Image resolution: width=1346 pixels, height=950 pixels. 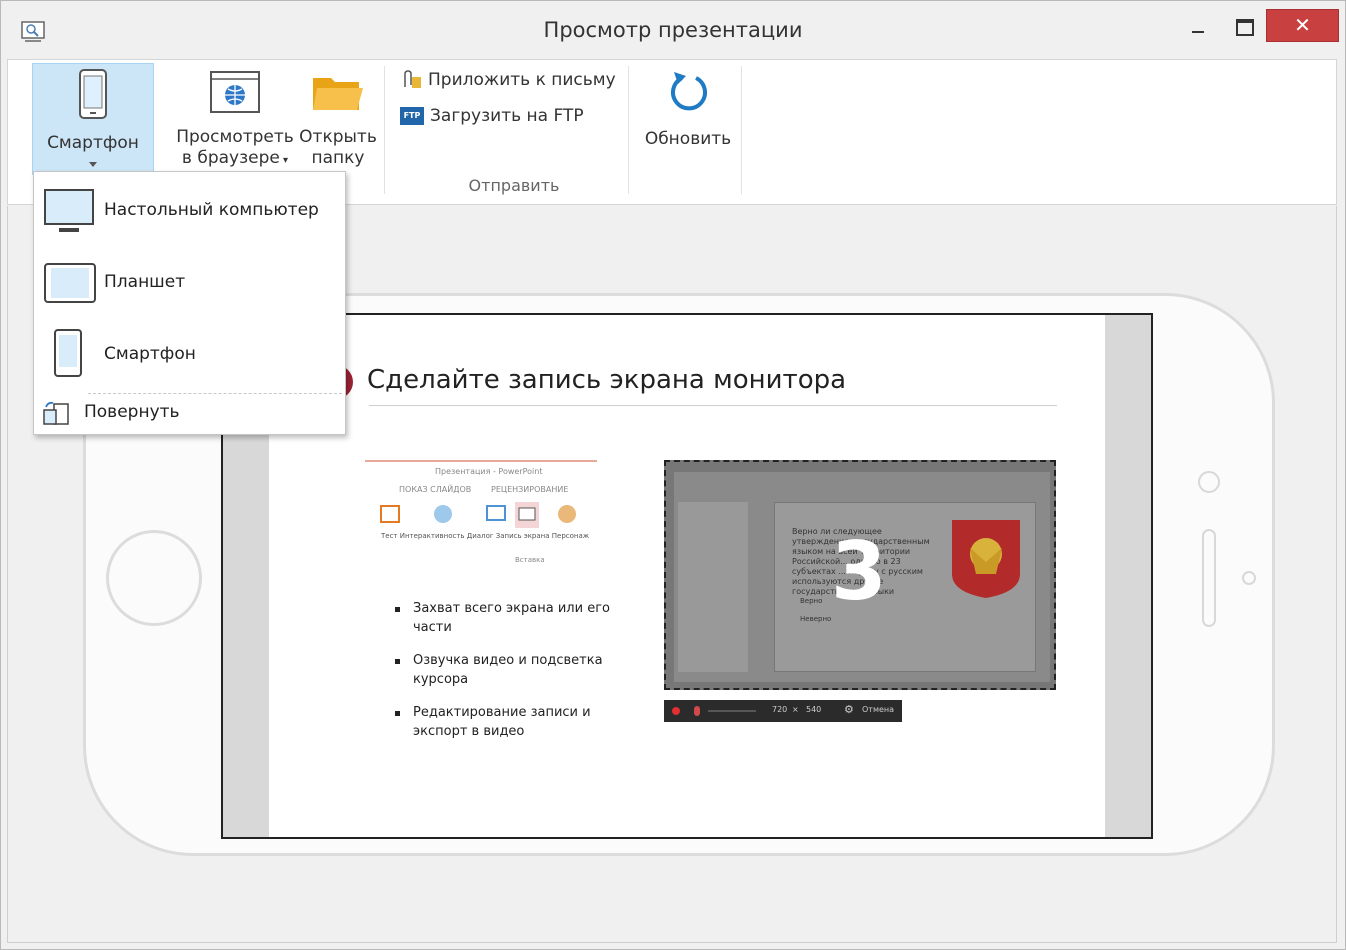 What do you see at coordinates (814, 709) in the screenshot?
I see `capture-height: 540` at bounding box center [814, 709].